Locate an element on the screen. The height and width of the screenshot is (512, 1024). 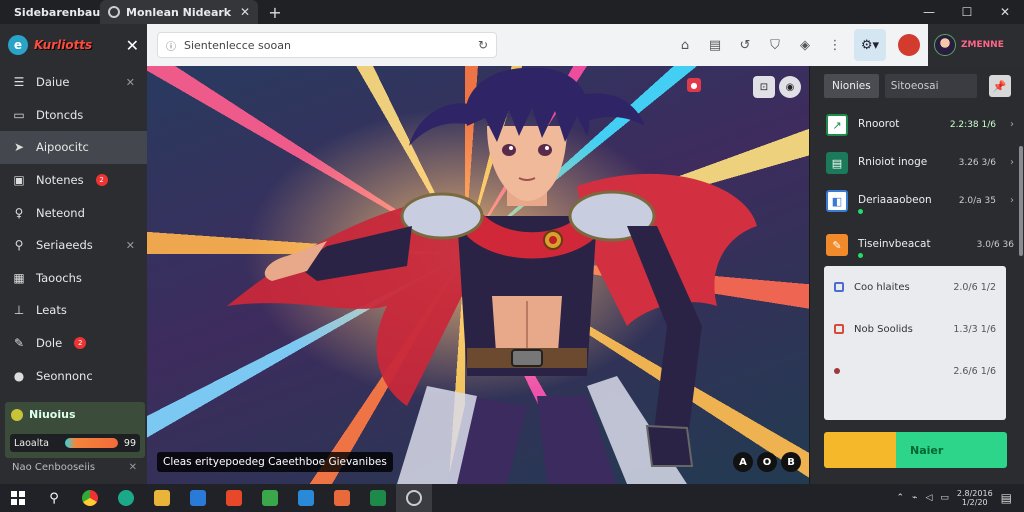
more-menu-icon: ⋮ is located at coordinates (835, 45).